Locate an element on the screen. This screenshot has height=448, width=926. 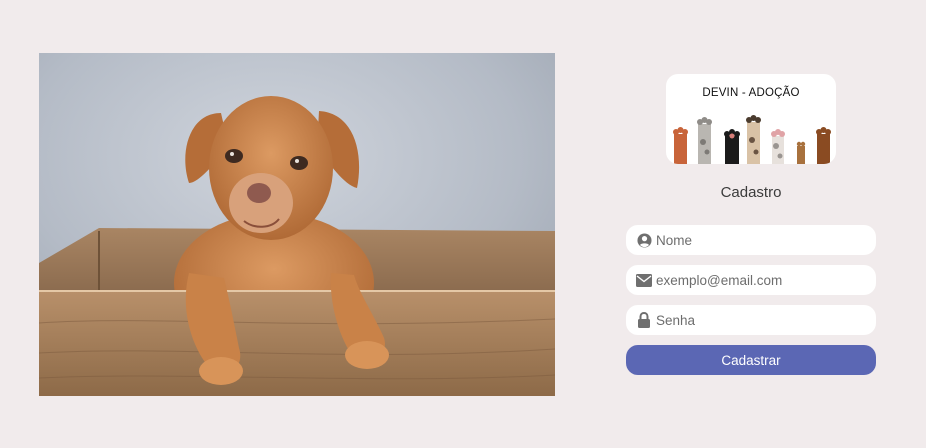
logo-title: DEVIN - ADOÇÃO is located at coordinates (751, 93).